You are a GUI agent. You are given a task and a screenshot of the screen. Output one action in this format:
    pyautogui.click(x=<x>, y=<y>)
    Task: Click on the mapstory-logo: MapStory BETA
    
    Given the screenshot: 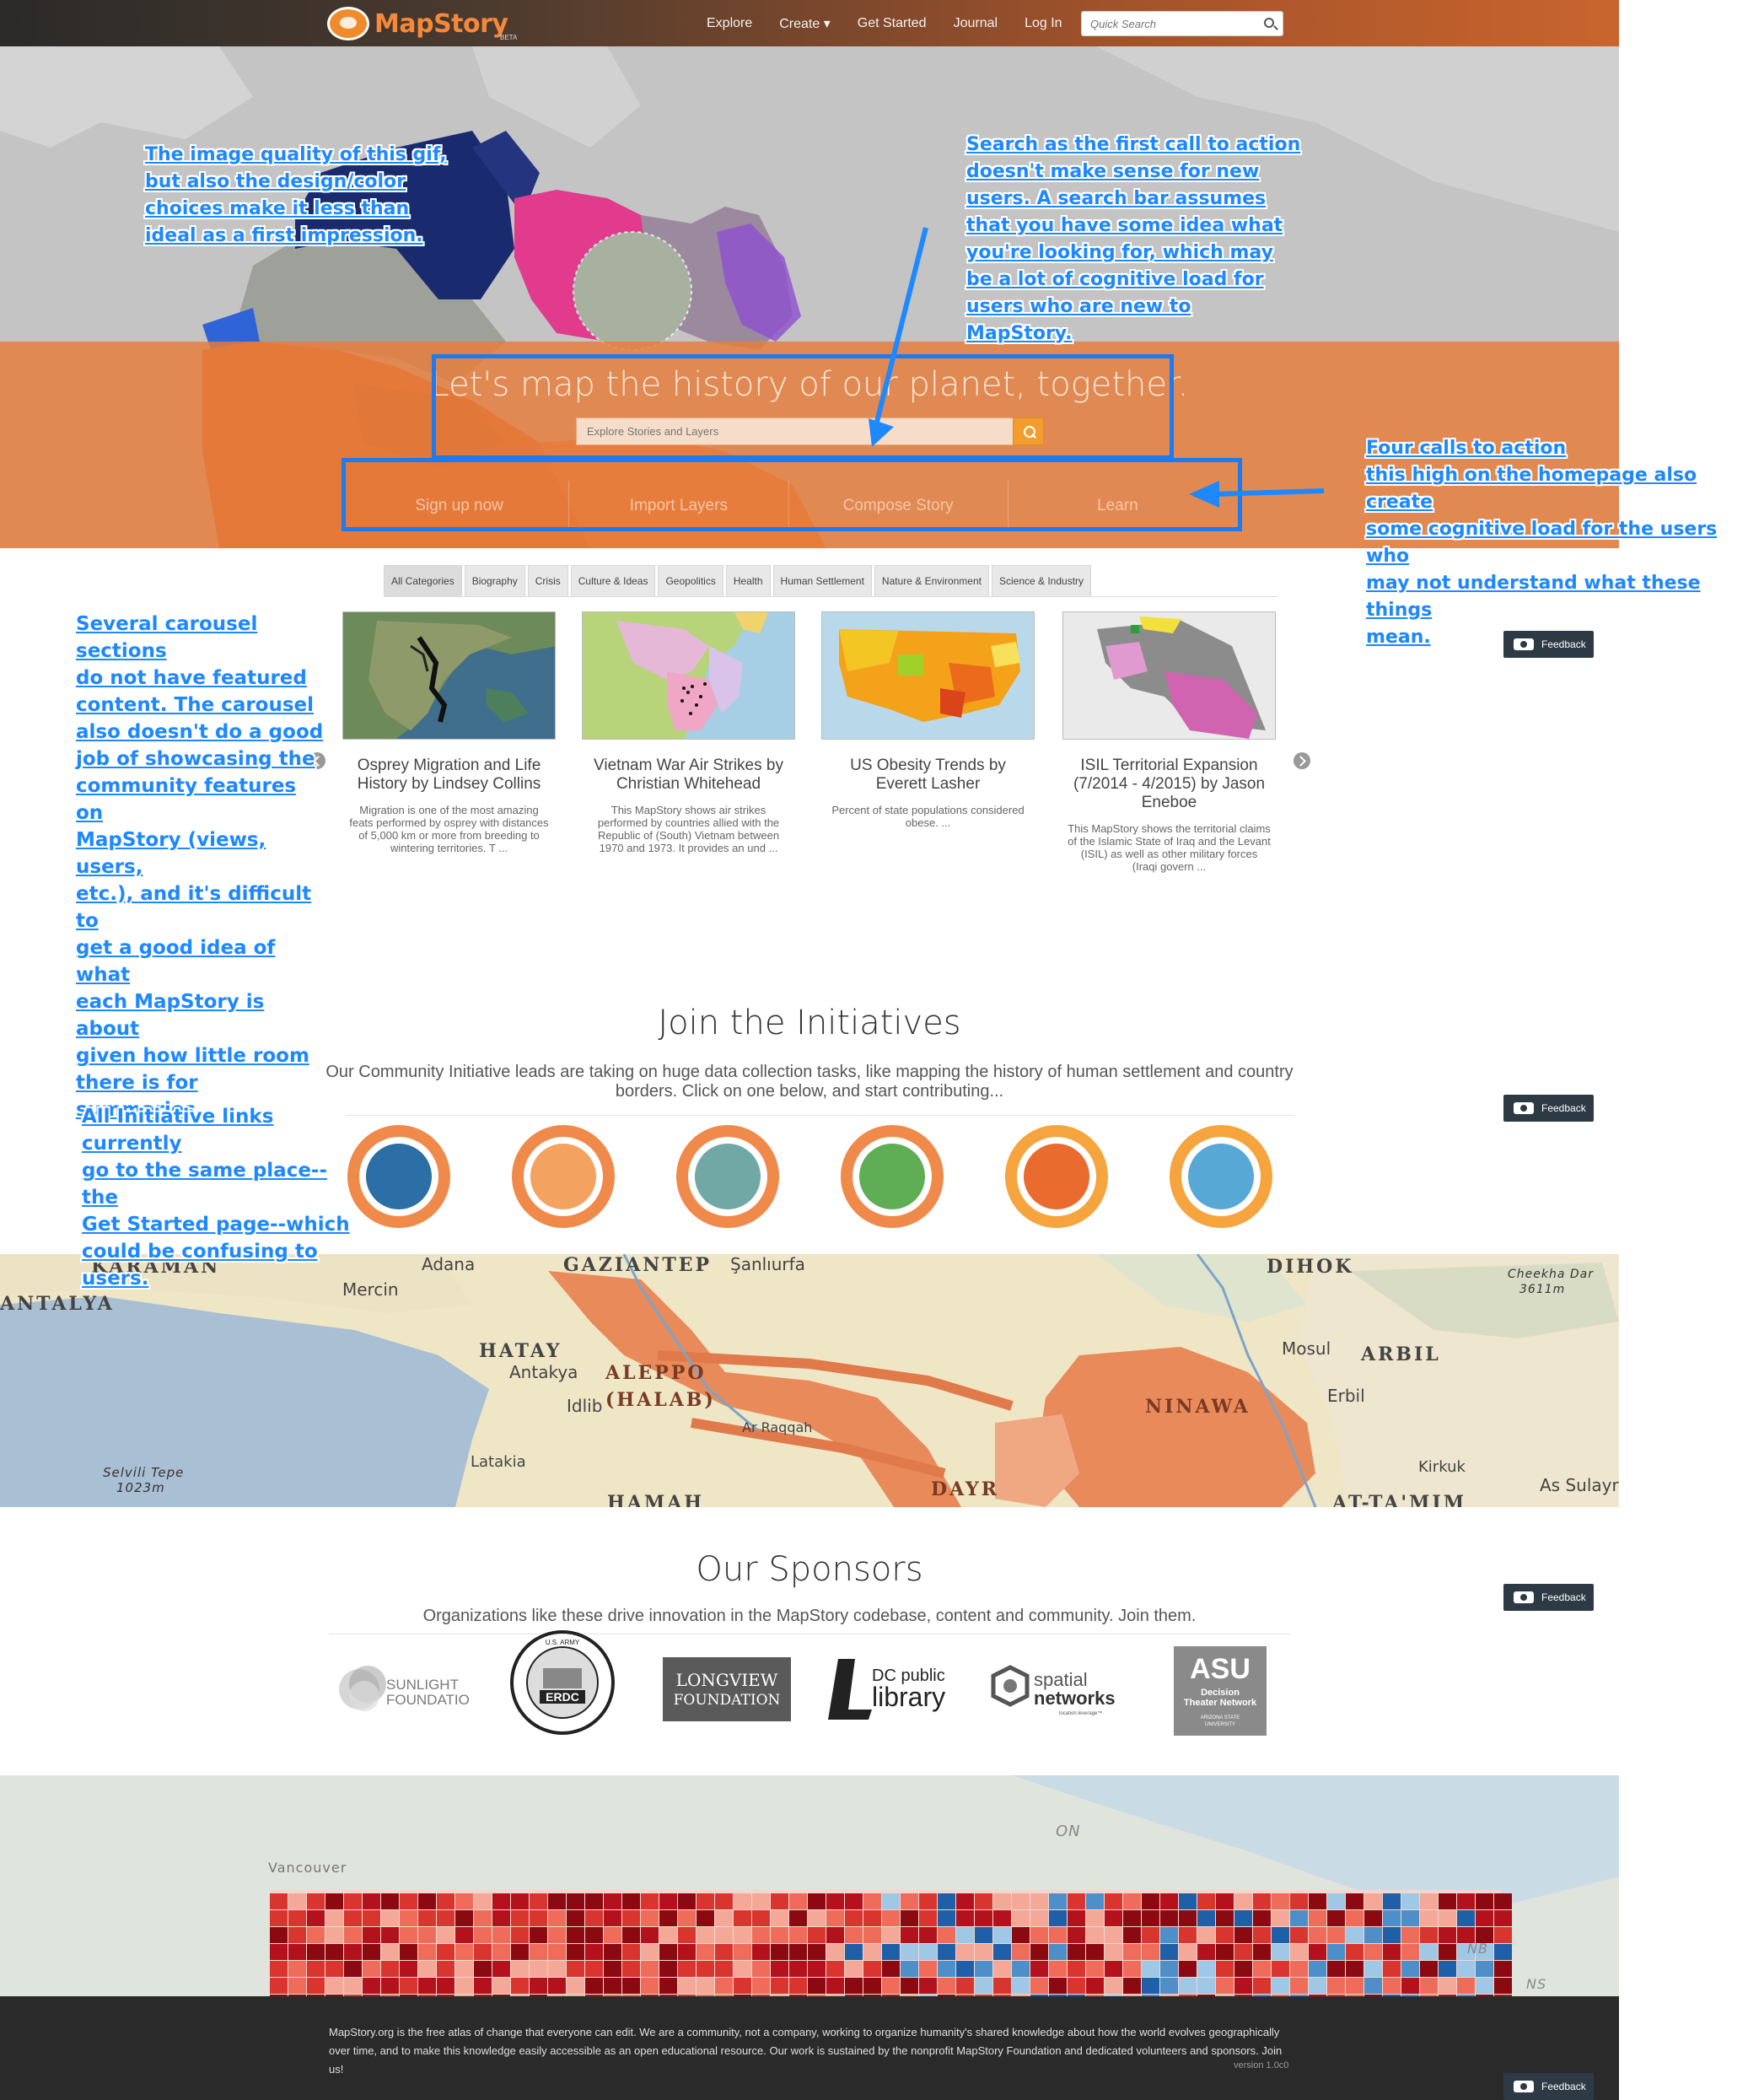 What is the action you would take?
    pyautogui.click(x=422, y=23)
    